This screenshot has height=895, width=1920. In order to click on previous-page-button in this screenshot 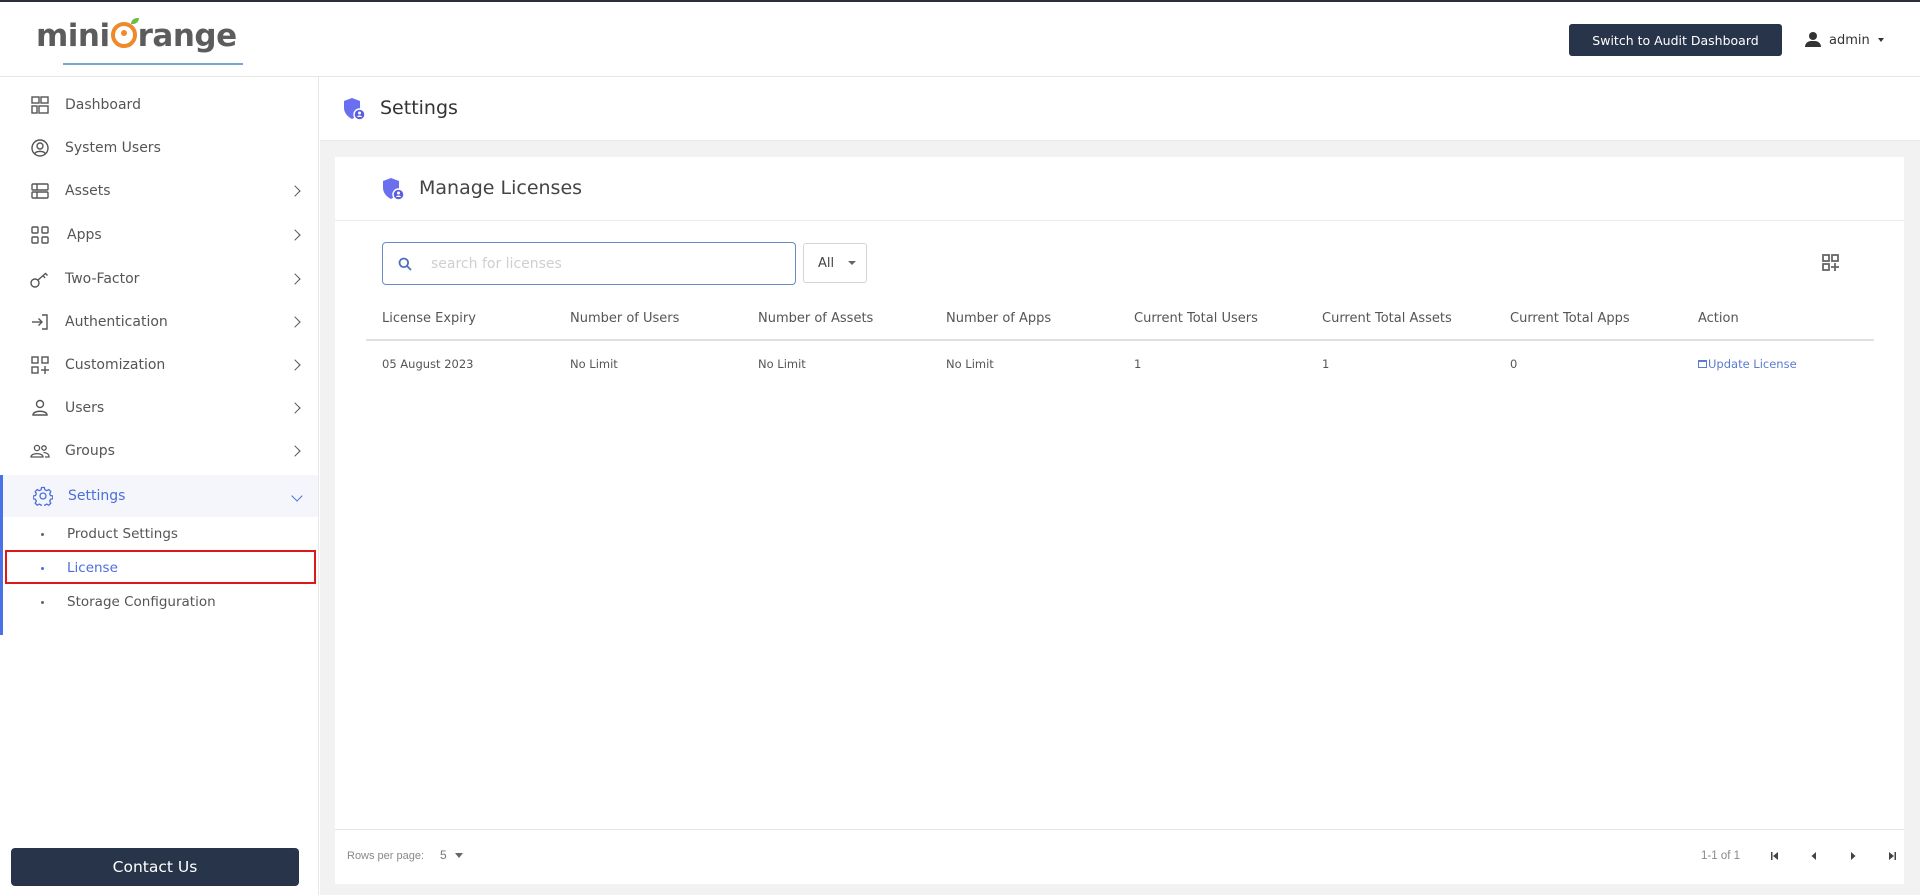, I will do `click(1814, 856)`.